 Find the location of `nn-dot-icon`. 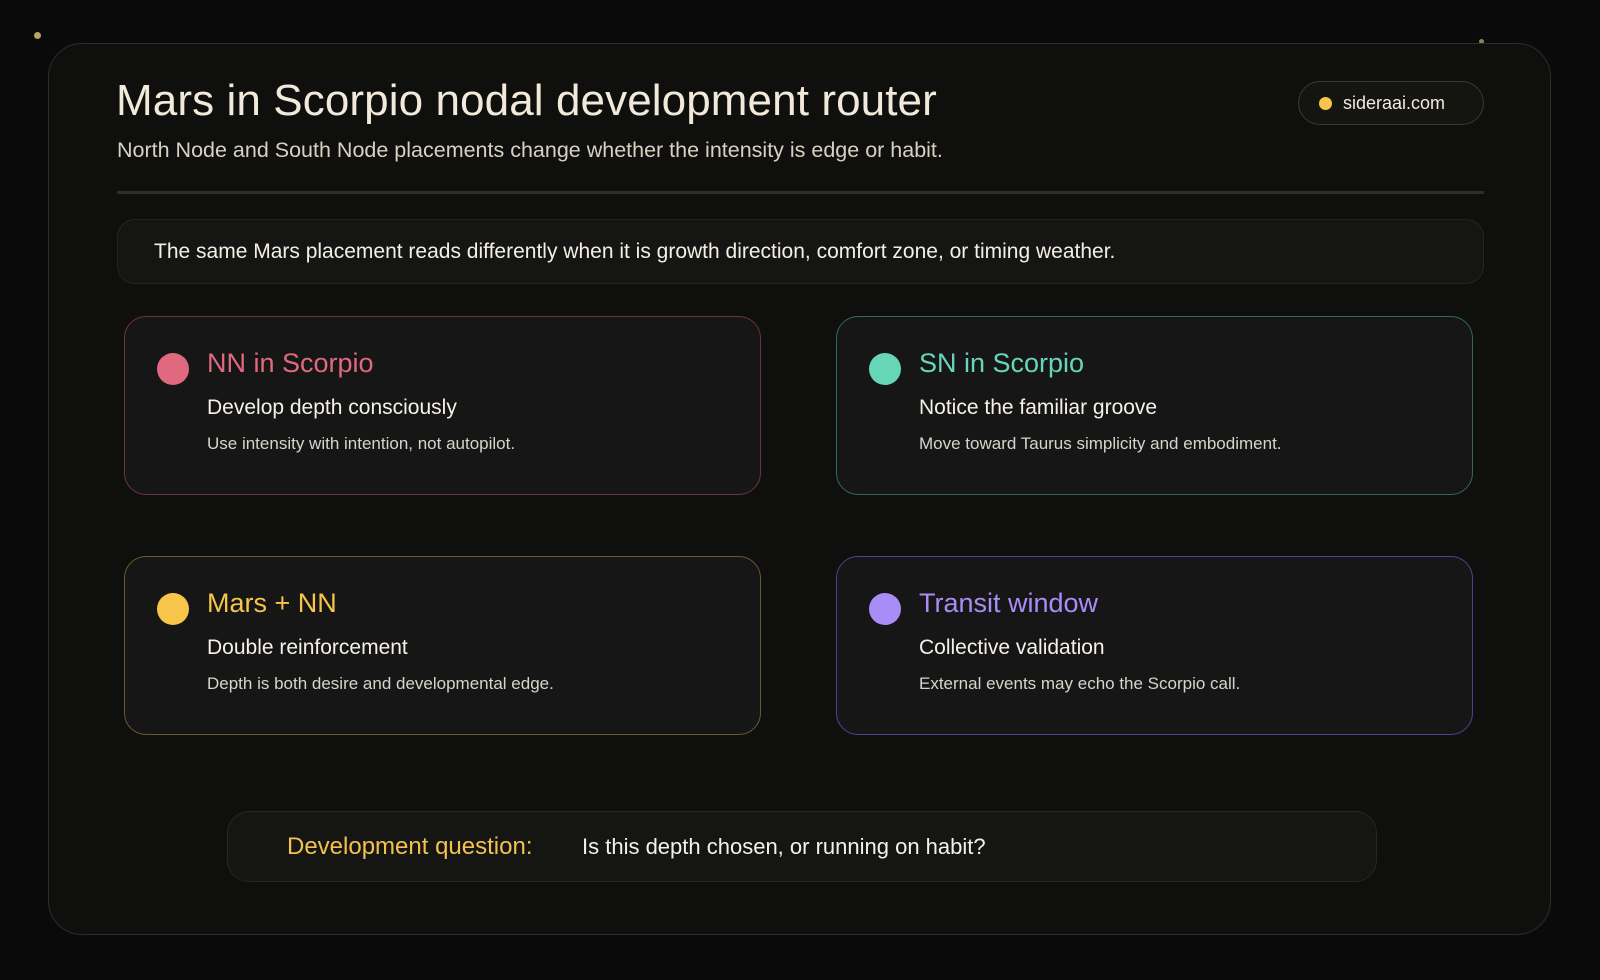

nn-dot-icon is located at coordinates (173, 369).